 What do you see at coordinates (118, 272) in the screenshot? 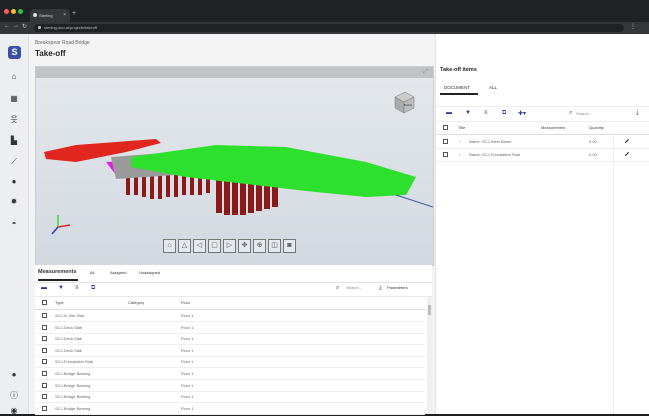
I see `tab-assigned: Assigned` at bounding box center [118, 272].